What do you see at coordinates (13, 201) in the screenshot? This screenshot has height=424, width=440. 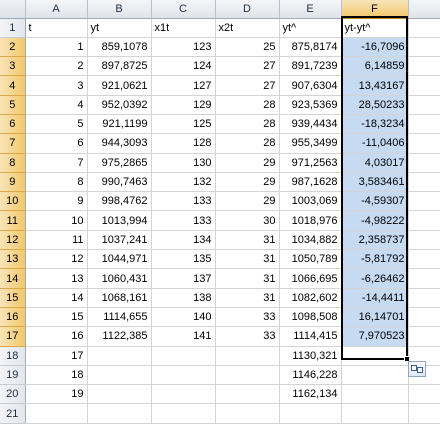 I see `row-header: 10` at bounding box center [13, 201].